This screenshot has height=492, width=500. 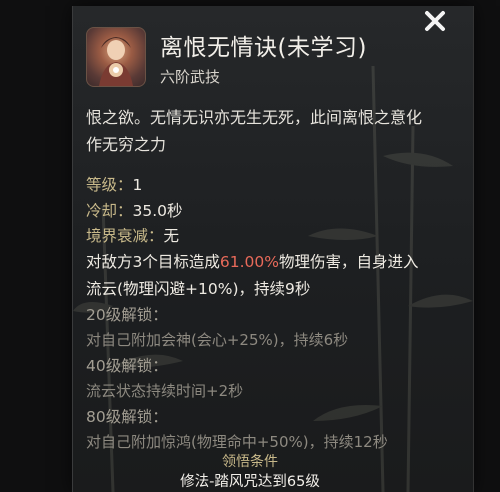 What do you see at coordinates (125, 236) in the screenshot?
I see `stat-label: 境界衰减：` at bounding box center [125, 236].